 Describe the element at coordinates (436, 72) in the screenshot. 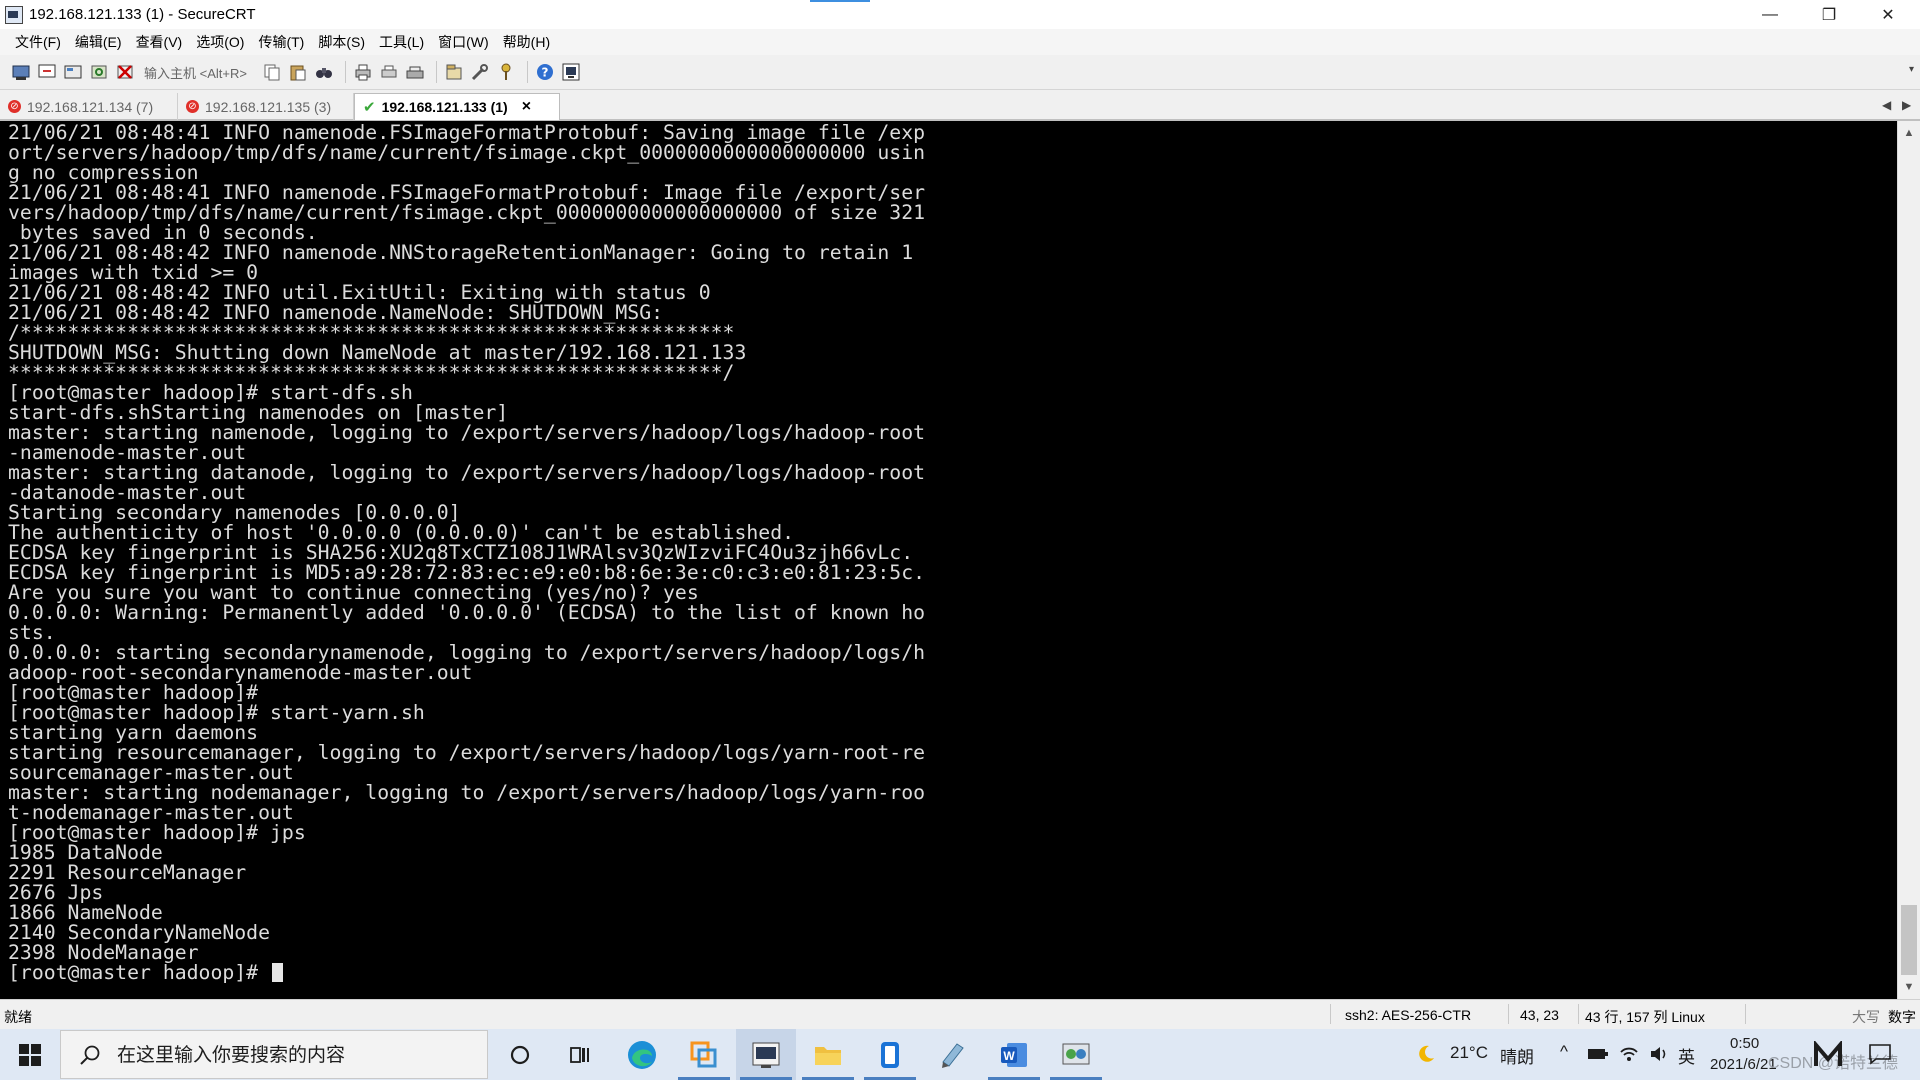

I see `toolbar-separator` at that location.